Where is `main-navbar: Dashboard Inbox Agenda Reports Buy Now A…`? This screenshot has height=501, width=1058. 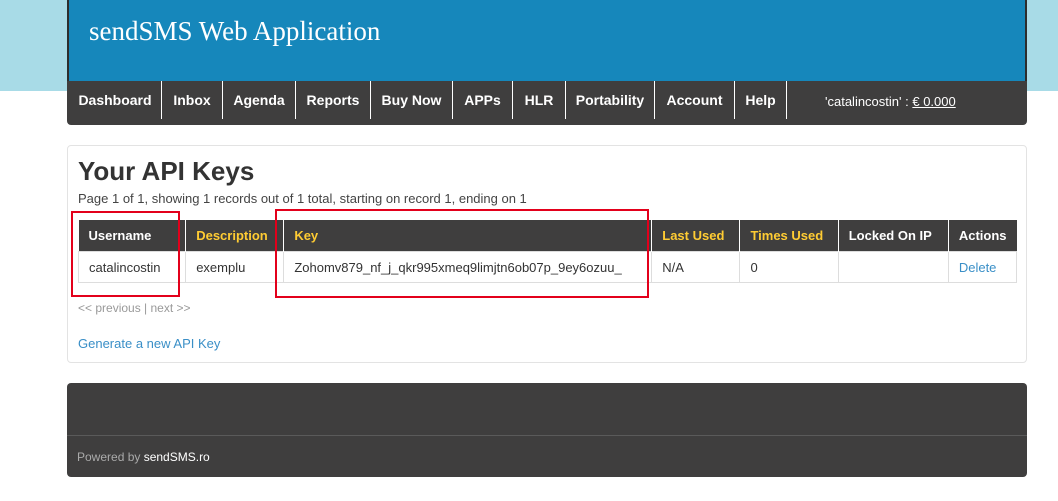 main-navbar: Dashboard Inbox Agenda Reports Buy Now A… is located at coordinates (547, 103).